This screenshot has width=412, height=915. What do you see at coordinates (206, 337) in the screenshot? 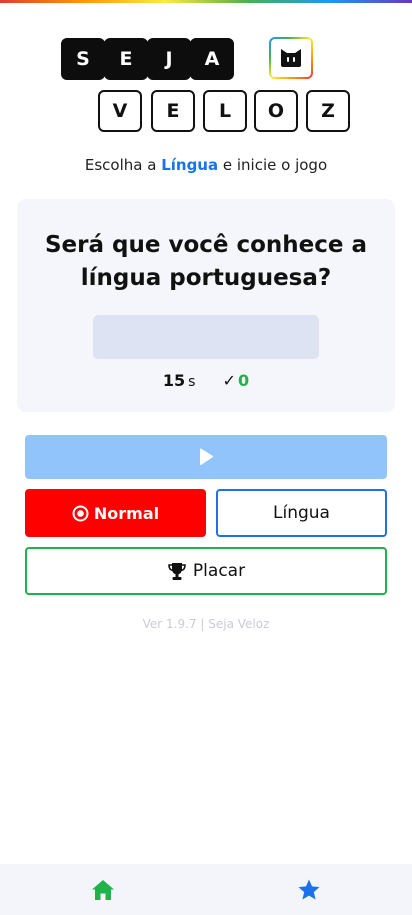
I see `answer-placeholder` at bounding box center [206, 337].